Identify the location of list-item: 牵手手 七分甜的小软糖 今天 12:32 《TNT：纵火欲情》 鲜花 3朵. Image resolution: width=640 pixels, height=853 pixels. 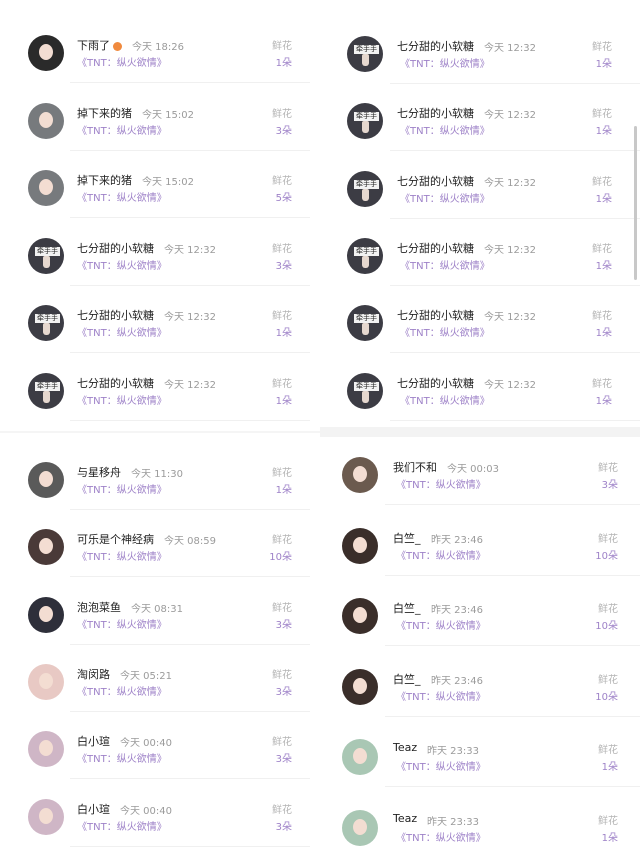
(160, 260).